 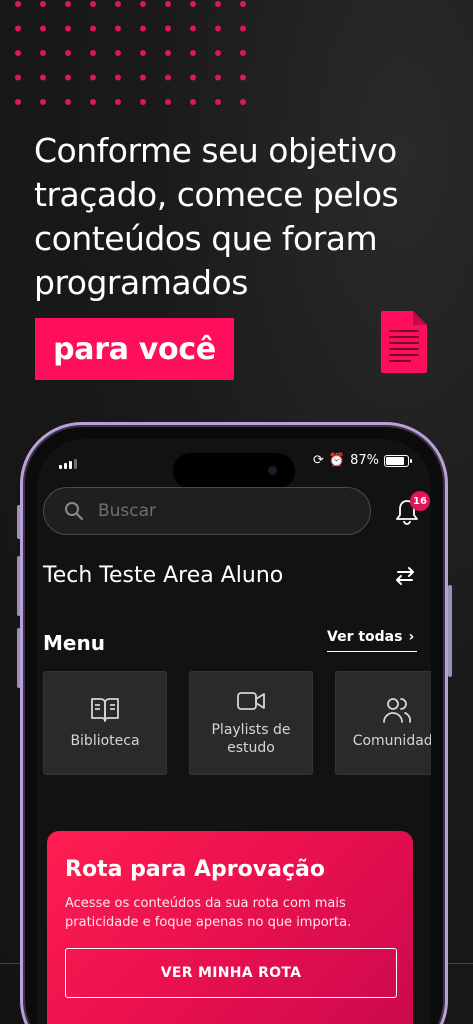 I want to click on dynamic-island, so click(x=234, y=471).